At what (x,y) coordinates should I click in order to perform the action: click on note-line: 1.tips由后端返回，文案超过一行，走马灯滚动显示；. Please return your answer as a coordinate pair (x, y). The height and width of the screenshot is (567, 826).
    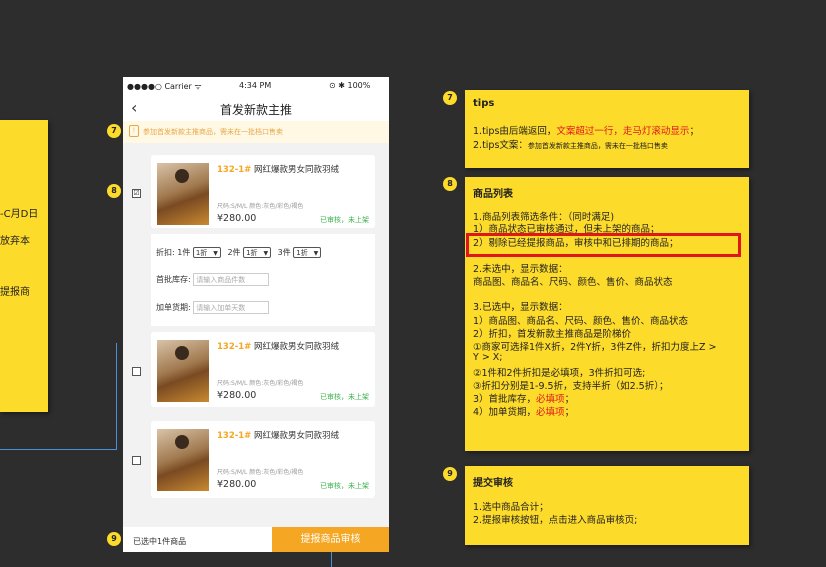
    Looking at the image, I should click on (586, 130).